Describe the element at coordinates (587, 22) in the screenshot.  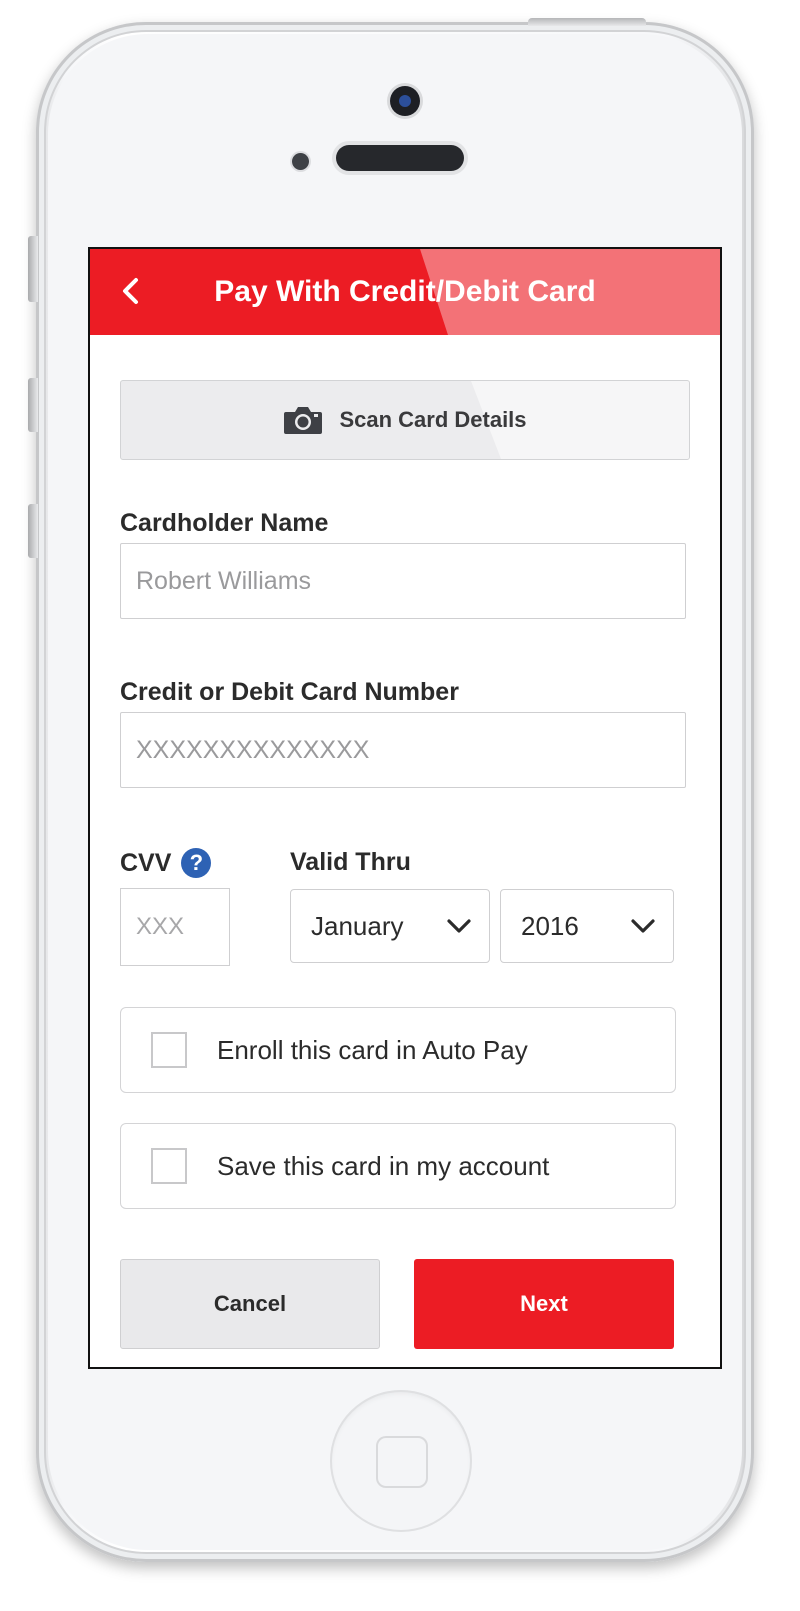
I see `power-button` at that location.